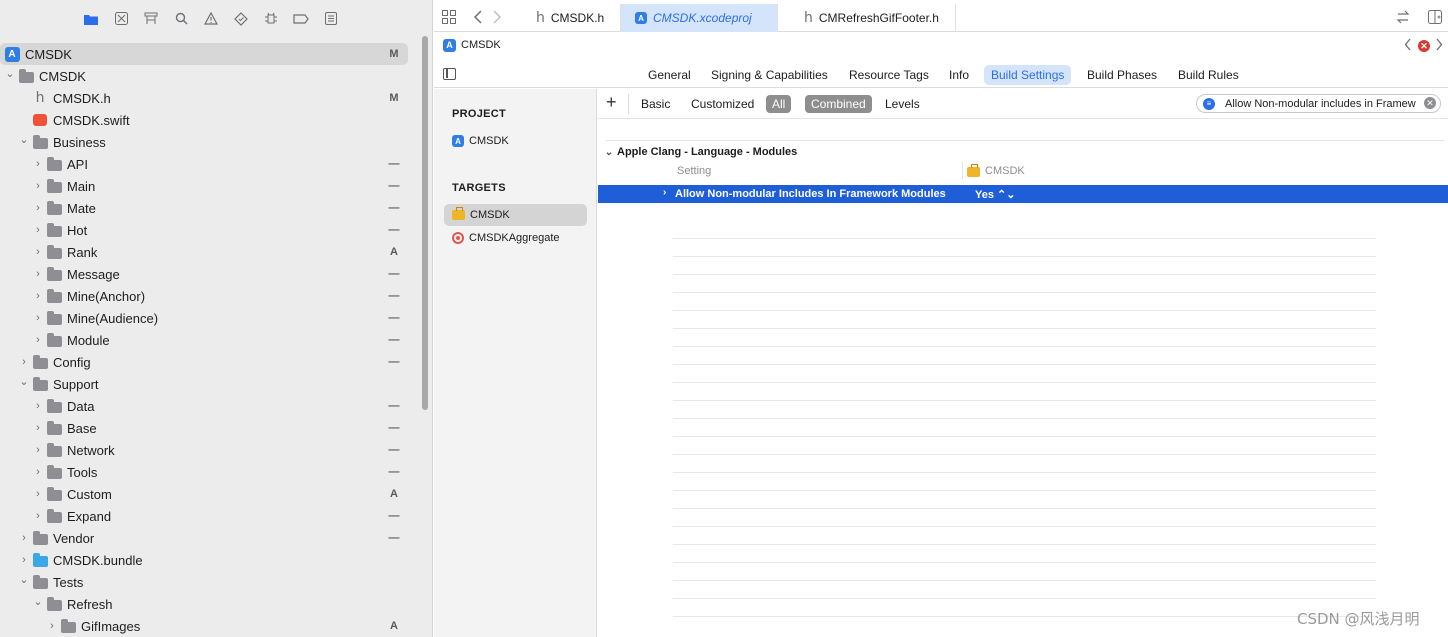 The image size is (1448, 637). I want to click on target-item-cmsdk: CMSDK, so click(515, 215).